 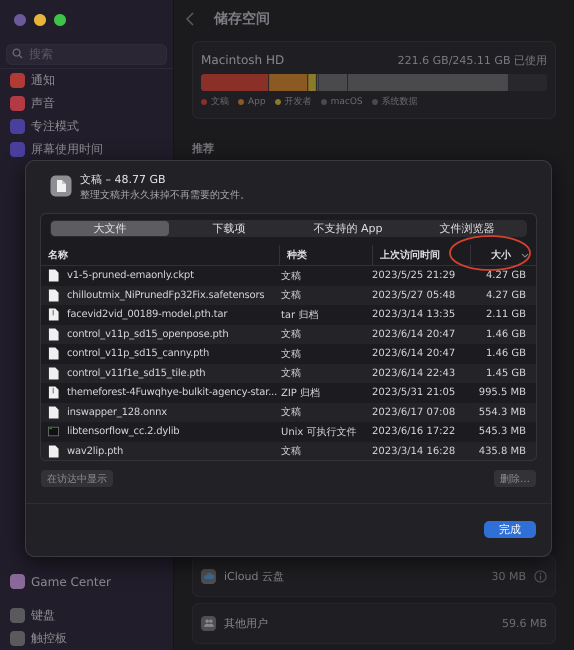 I want to click on users-icon, so click(x=208, y=623).